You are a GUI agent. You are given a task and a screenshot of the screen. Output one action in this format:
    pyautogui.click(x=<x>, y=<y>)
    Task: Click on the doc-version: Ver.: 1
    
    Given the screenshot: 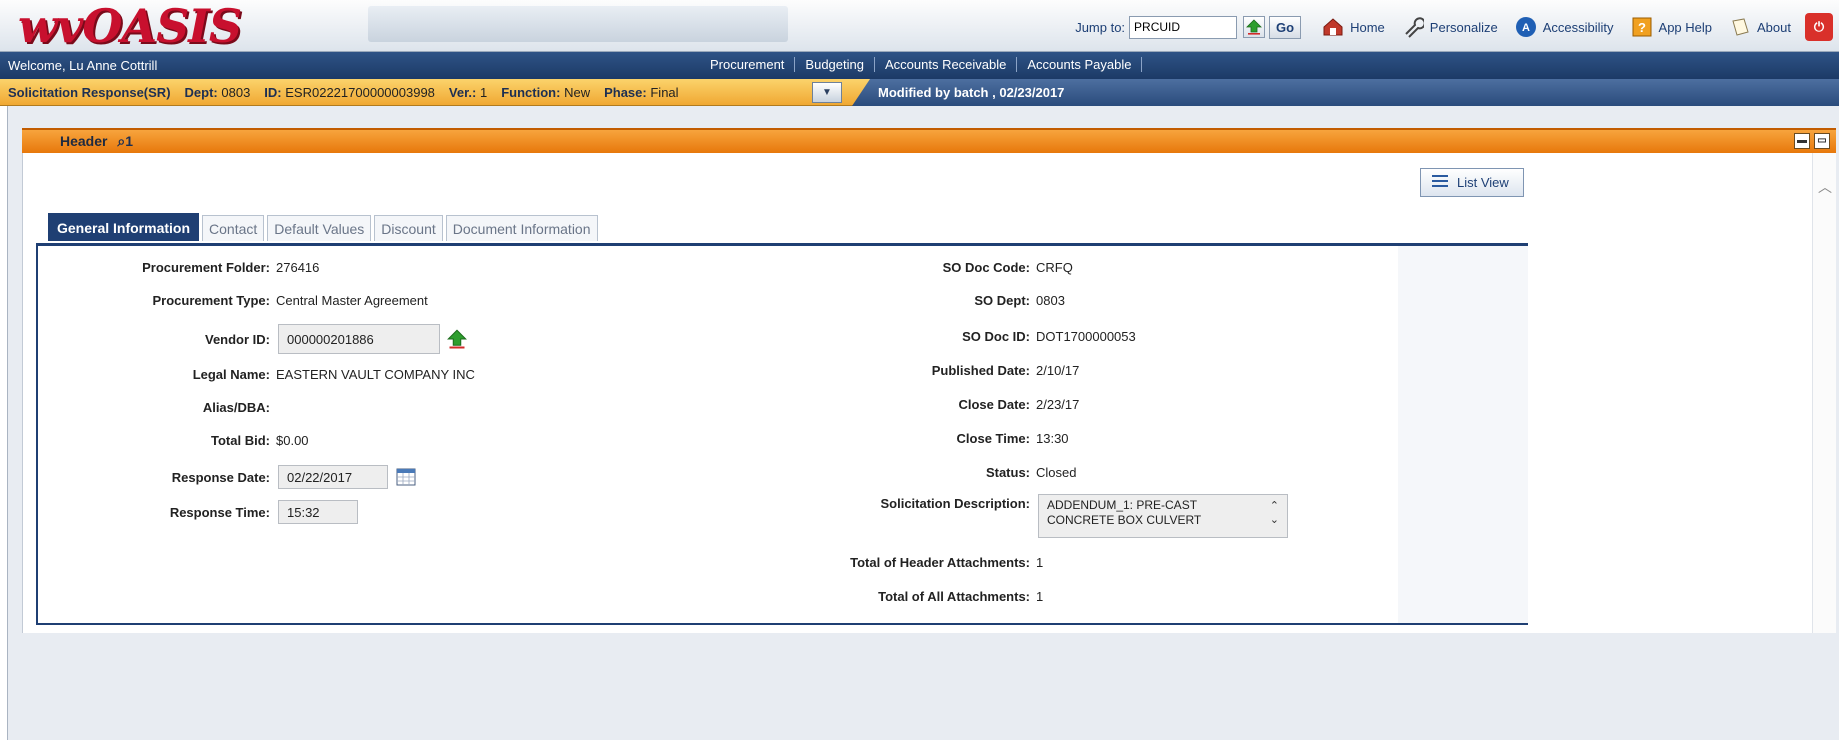 What is the action you would take?
    pyautogui.click(x=468, y=92)
    